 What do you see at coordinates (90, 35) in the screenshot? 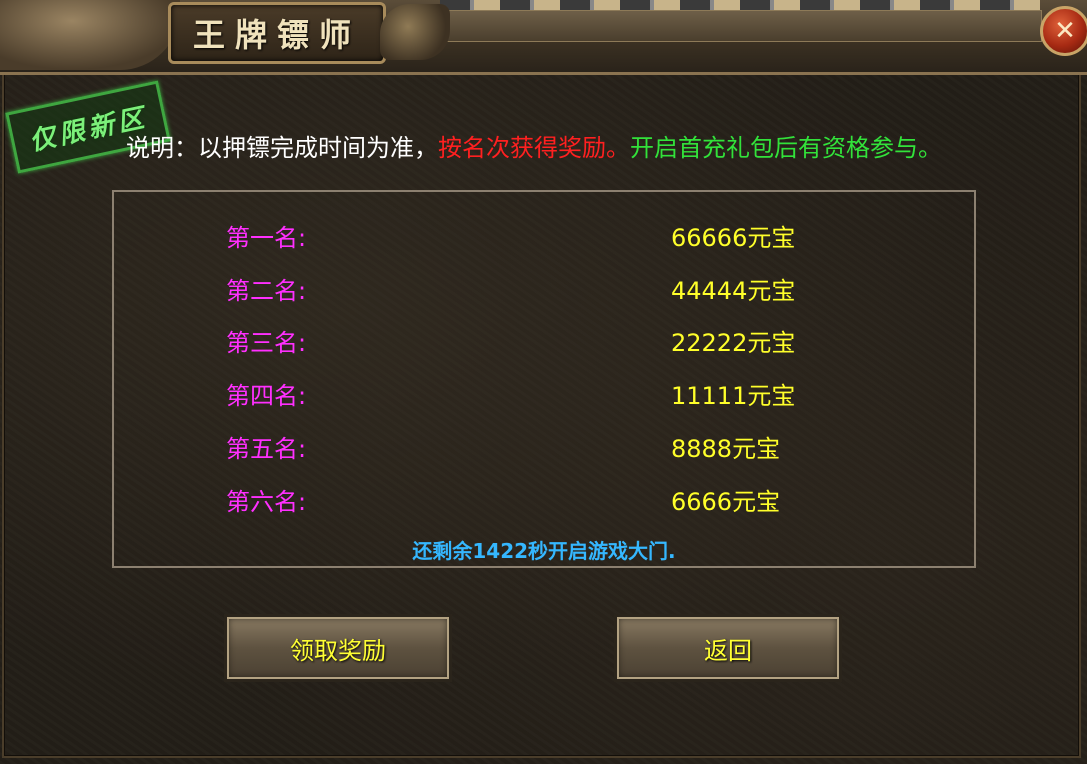
I see `left-ornament` at bounding box center [90, 35].